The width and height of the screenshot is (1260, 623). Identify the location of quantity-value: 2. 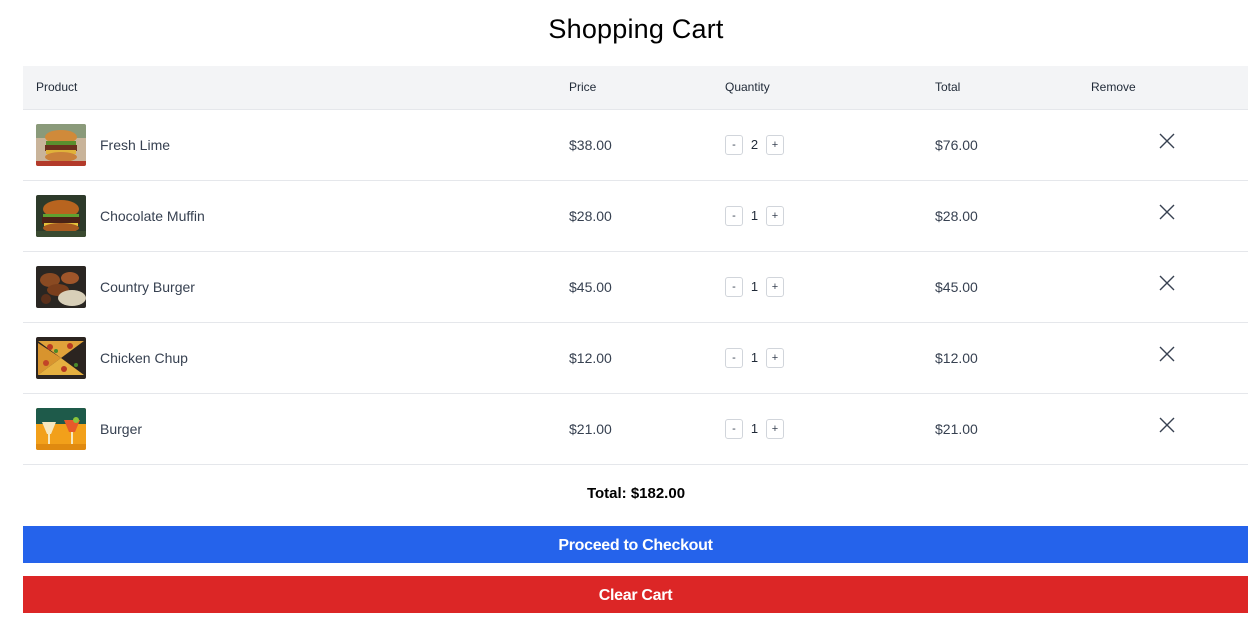
(754, 144).